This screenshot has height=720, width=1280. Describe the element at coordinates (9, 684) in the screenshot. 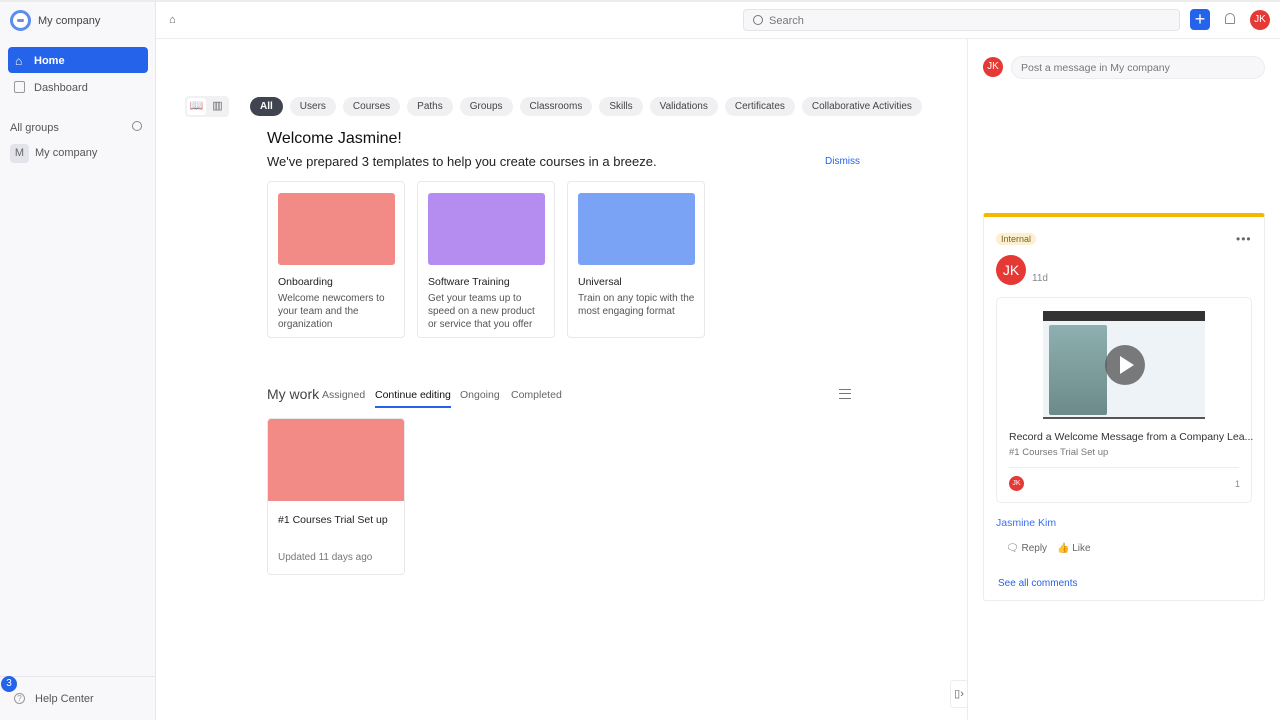

I see `notification-badge: 3` at that location.